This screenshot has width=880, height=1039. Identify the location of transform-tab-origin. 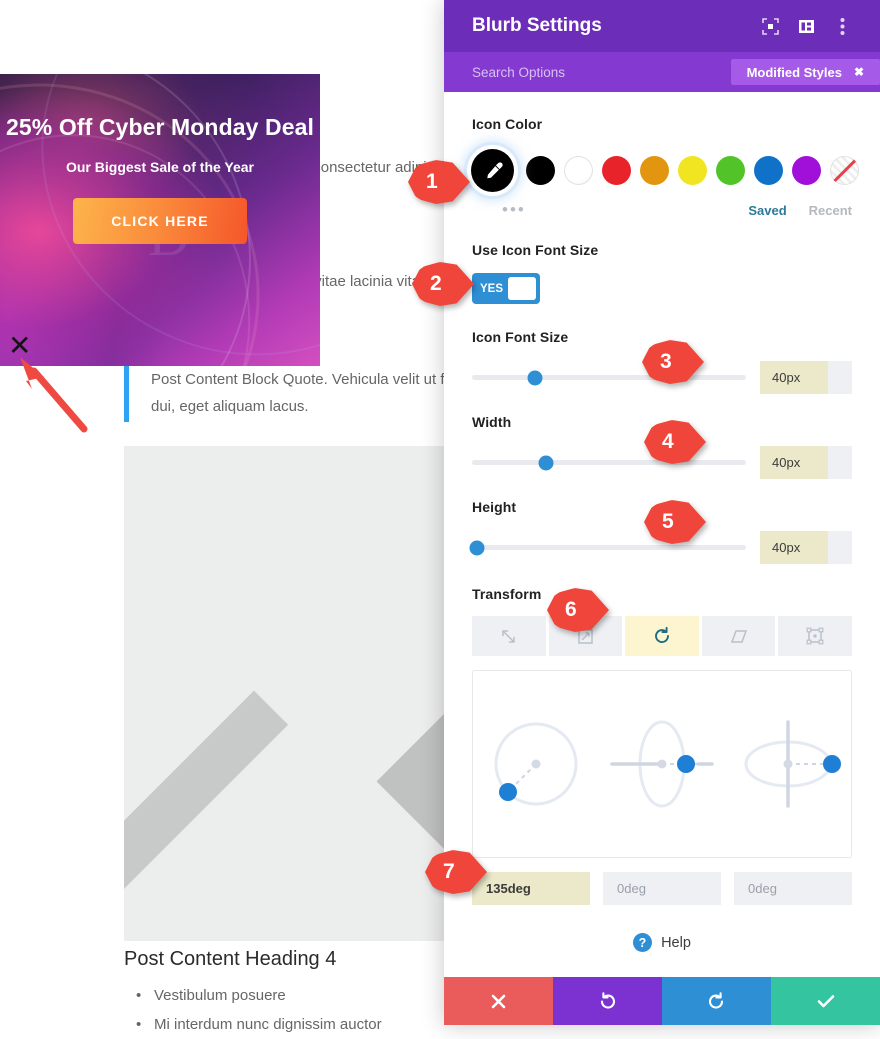
(815, 636).